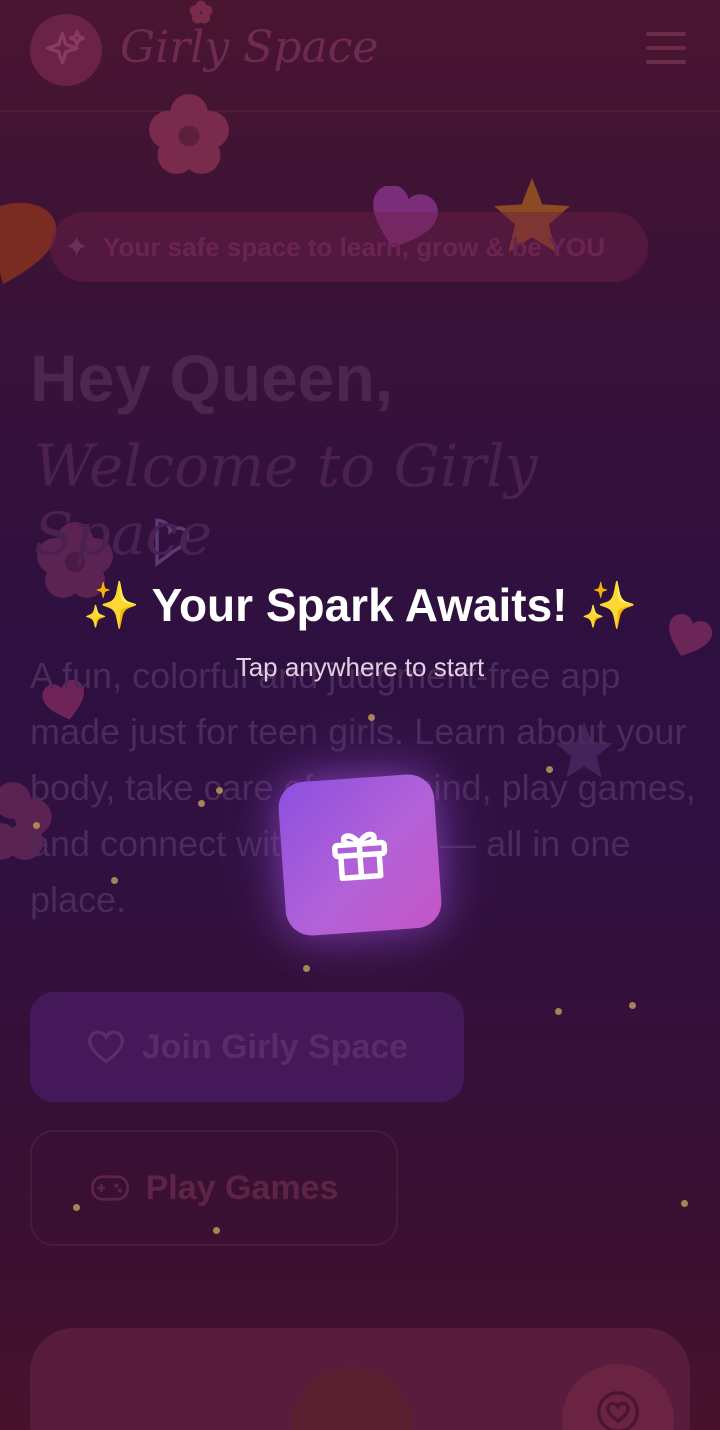 The height and width of the screenshot is (1430, 720). I want to click on overlay-subtitle: Tap anywhere to start, so click(360, 667).